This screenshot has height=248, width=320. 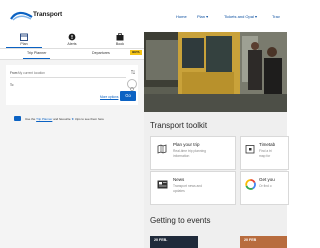 I want to click on to-label: To, so click(x=12, y=85).